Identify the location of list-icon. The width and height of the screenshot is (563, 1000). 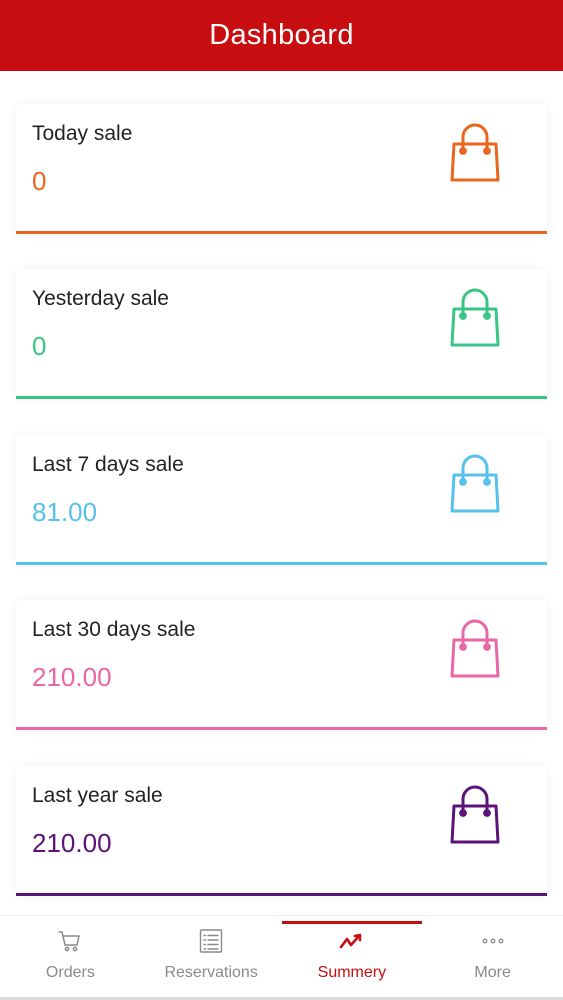
(211, 941).